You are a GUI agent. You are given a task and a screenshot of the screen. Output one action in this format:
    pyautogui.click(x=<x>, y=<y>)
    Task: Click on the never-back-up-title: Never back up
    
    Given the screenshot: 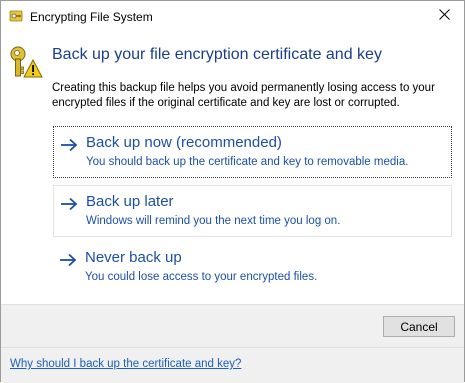 What is the action you would take?
    pyautogui.click(x=133, y=257)
    